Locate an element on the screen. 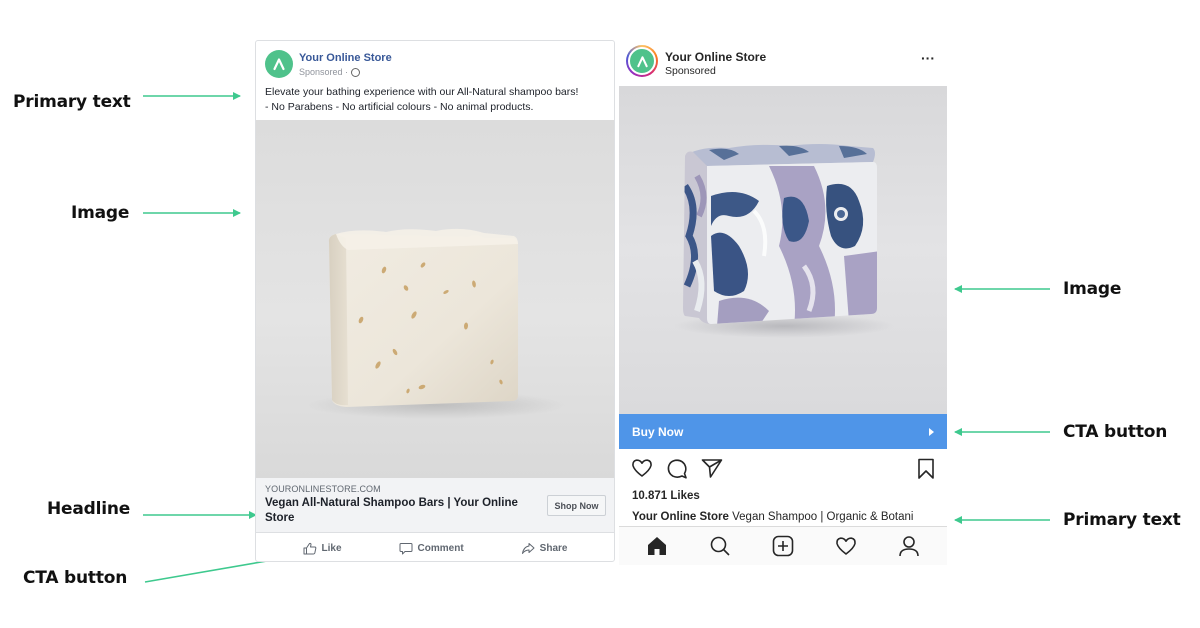 The image size is (1200, 628). ig-bottom-nav is located at coordinates (783, 545).